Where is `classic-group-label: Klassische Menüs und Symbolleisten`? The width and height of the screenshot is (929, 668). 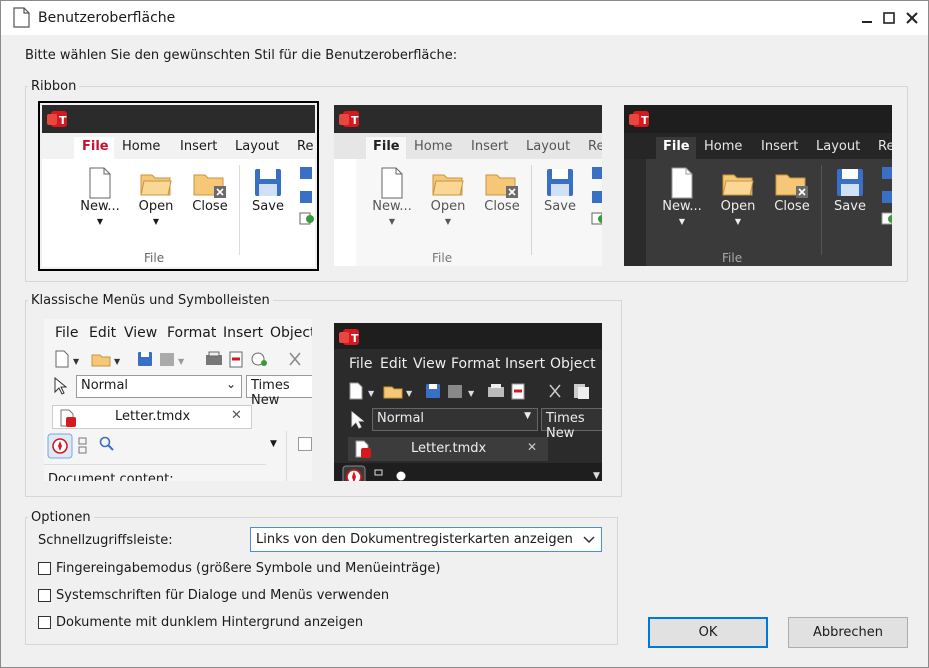 classic-group-label: Klassische Menüs und Symbolleisten is located at coordinates (150, 300).